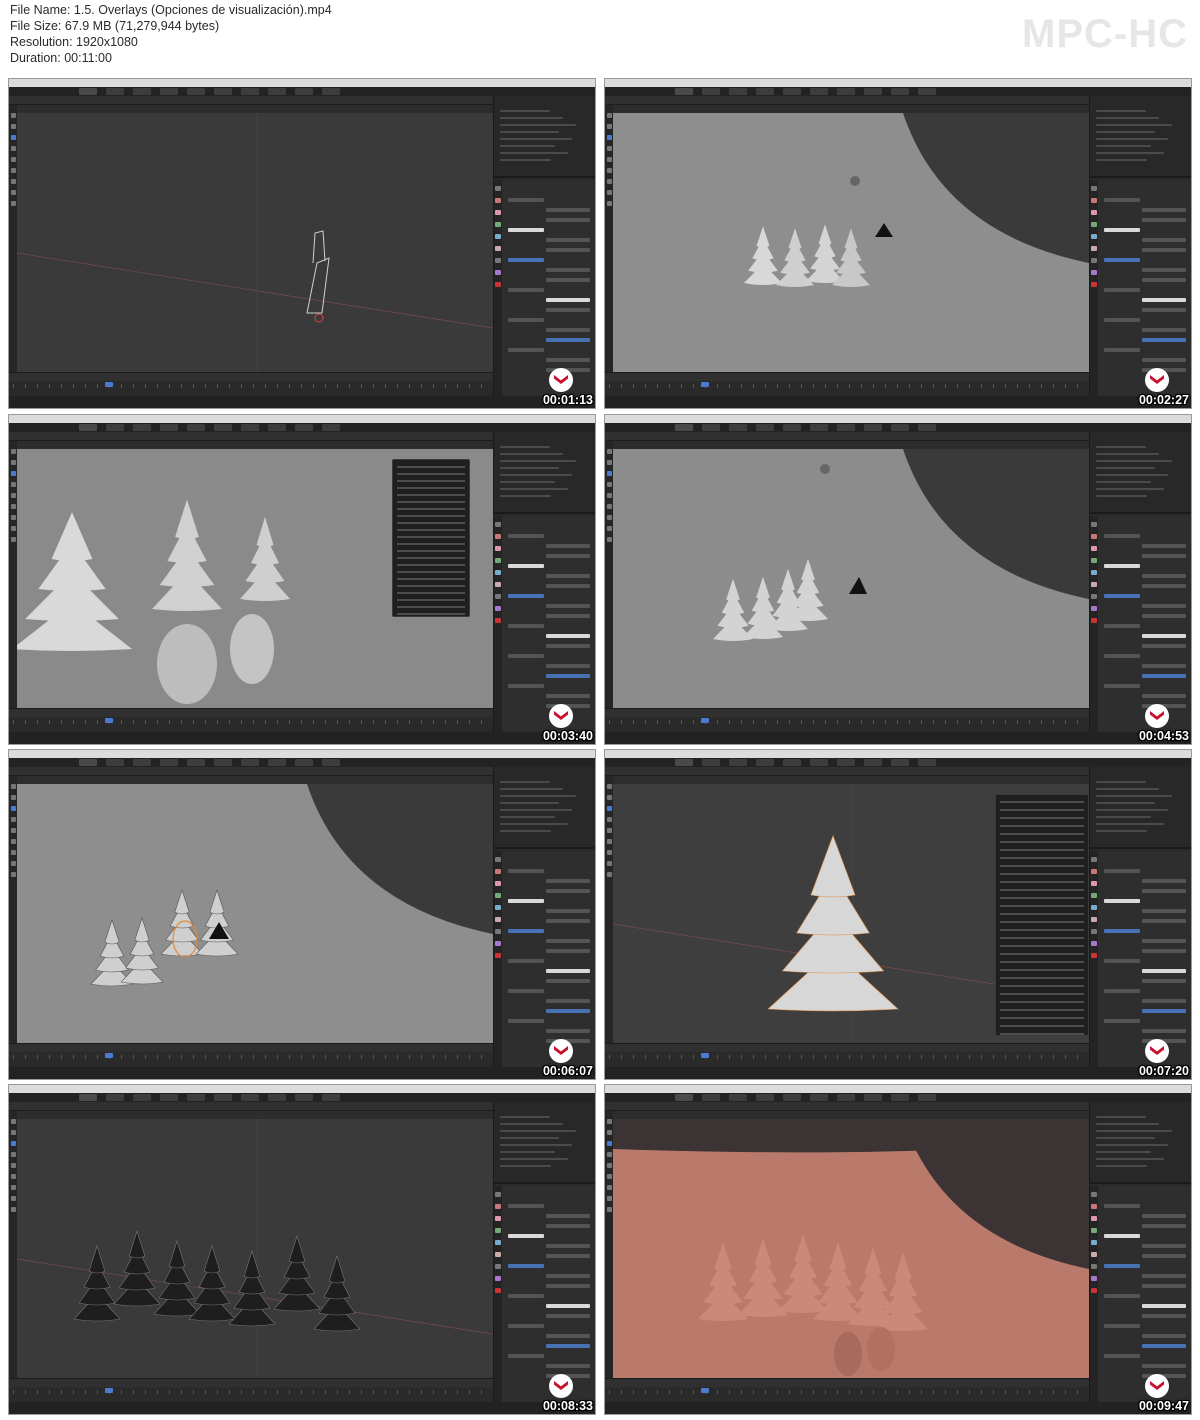  Describe the element at coordinates (1042, 915) in the screenshot. I see `viewport-overlays-popover` at that location.